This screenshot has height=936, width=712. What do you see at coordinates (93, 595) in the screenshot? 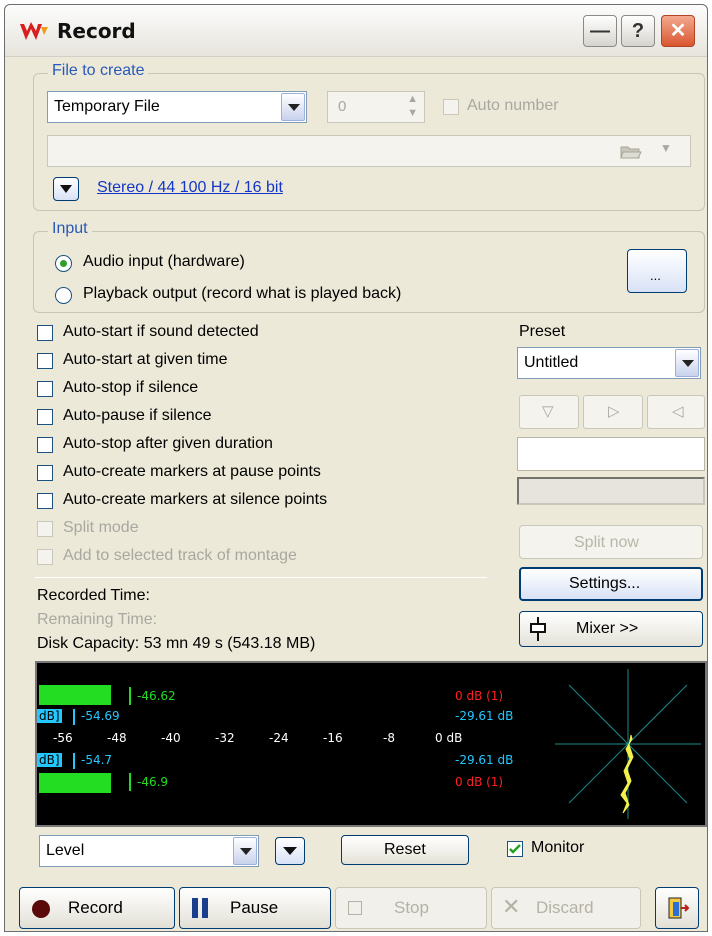
I see `recorded-time-label: Recorded Time:` at bounding box center [93, 595].